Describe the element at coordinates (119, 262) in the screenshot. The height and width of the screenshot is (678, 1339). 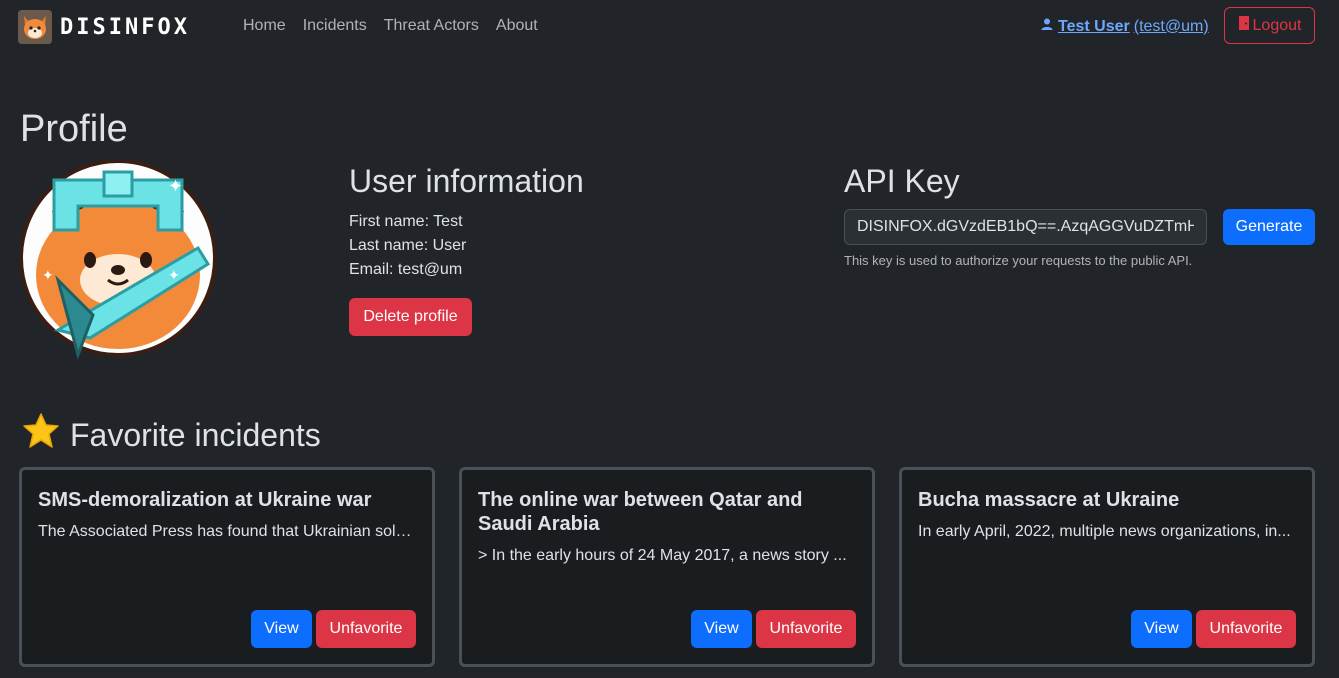
I see `avatar: ✦ ✦ ✦` at that location.